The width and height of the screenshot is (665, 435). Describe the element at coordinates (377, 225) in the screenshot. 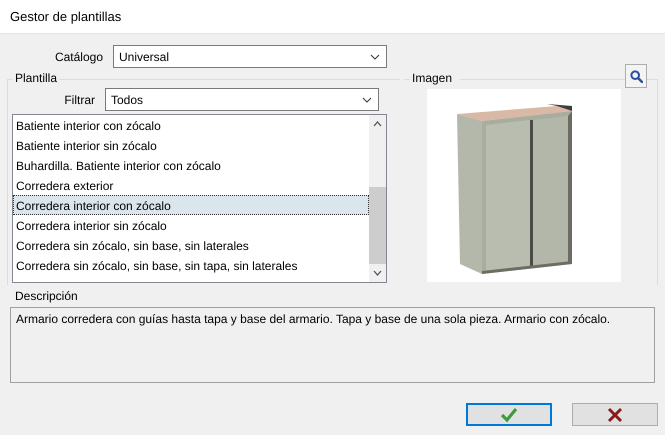

I see `scroll-thumb` at that location.